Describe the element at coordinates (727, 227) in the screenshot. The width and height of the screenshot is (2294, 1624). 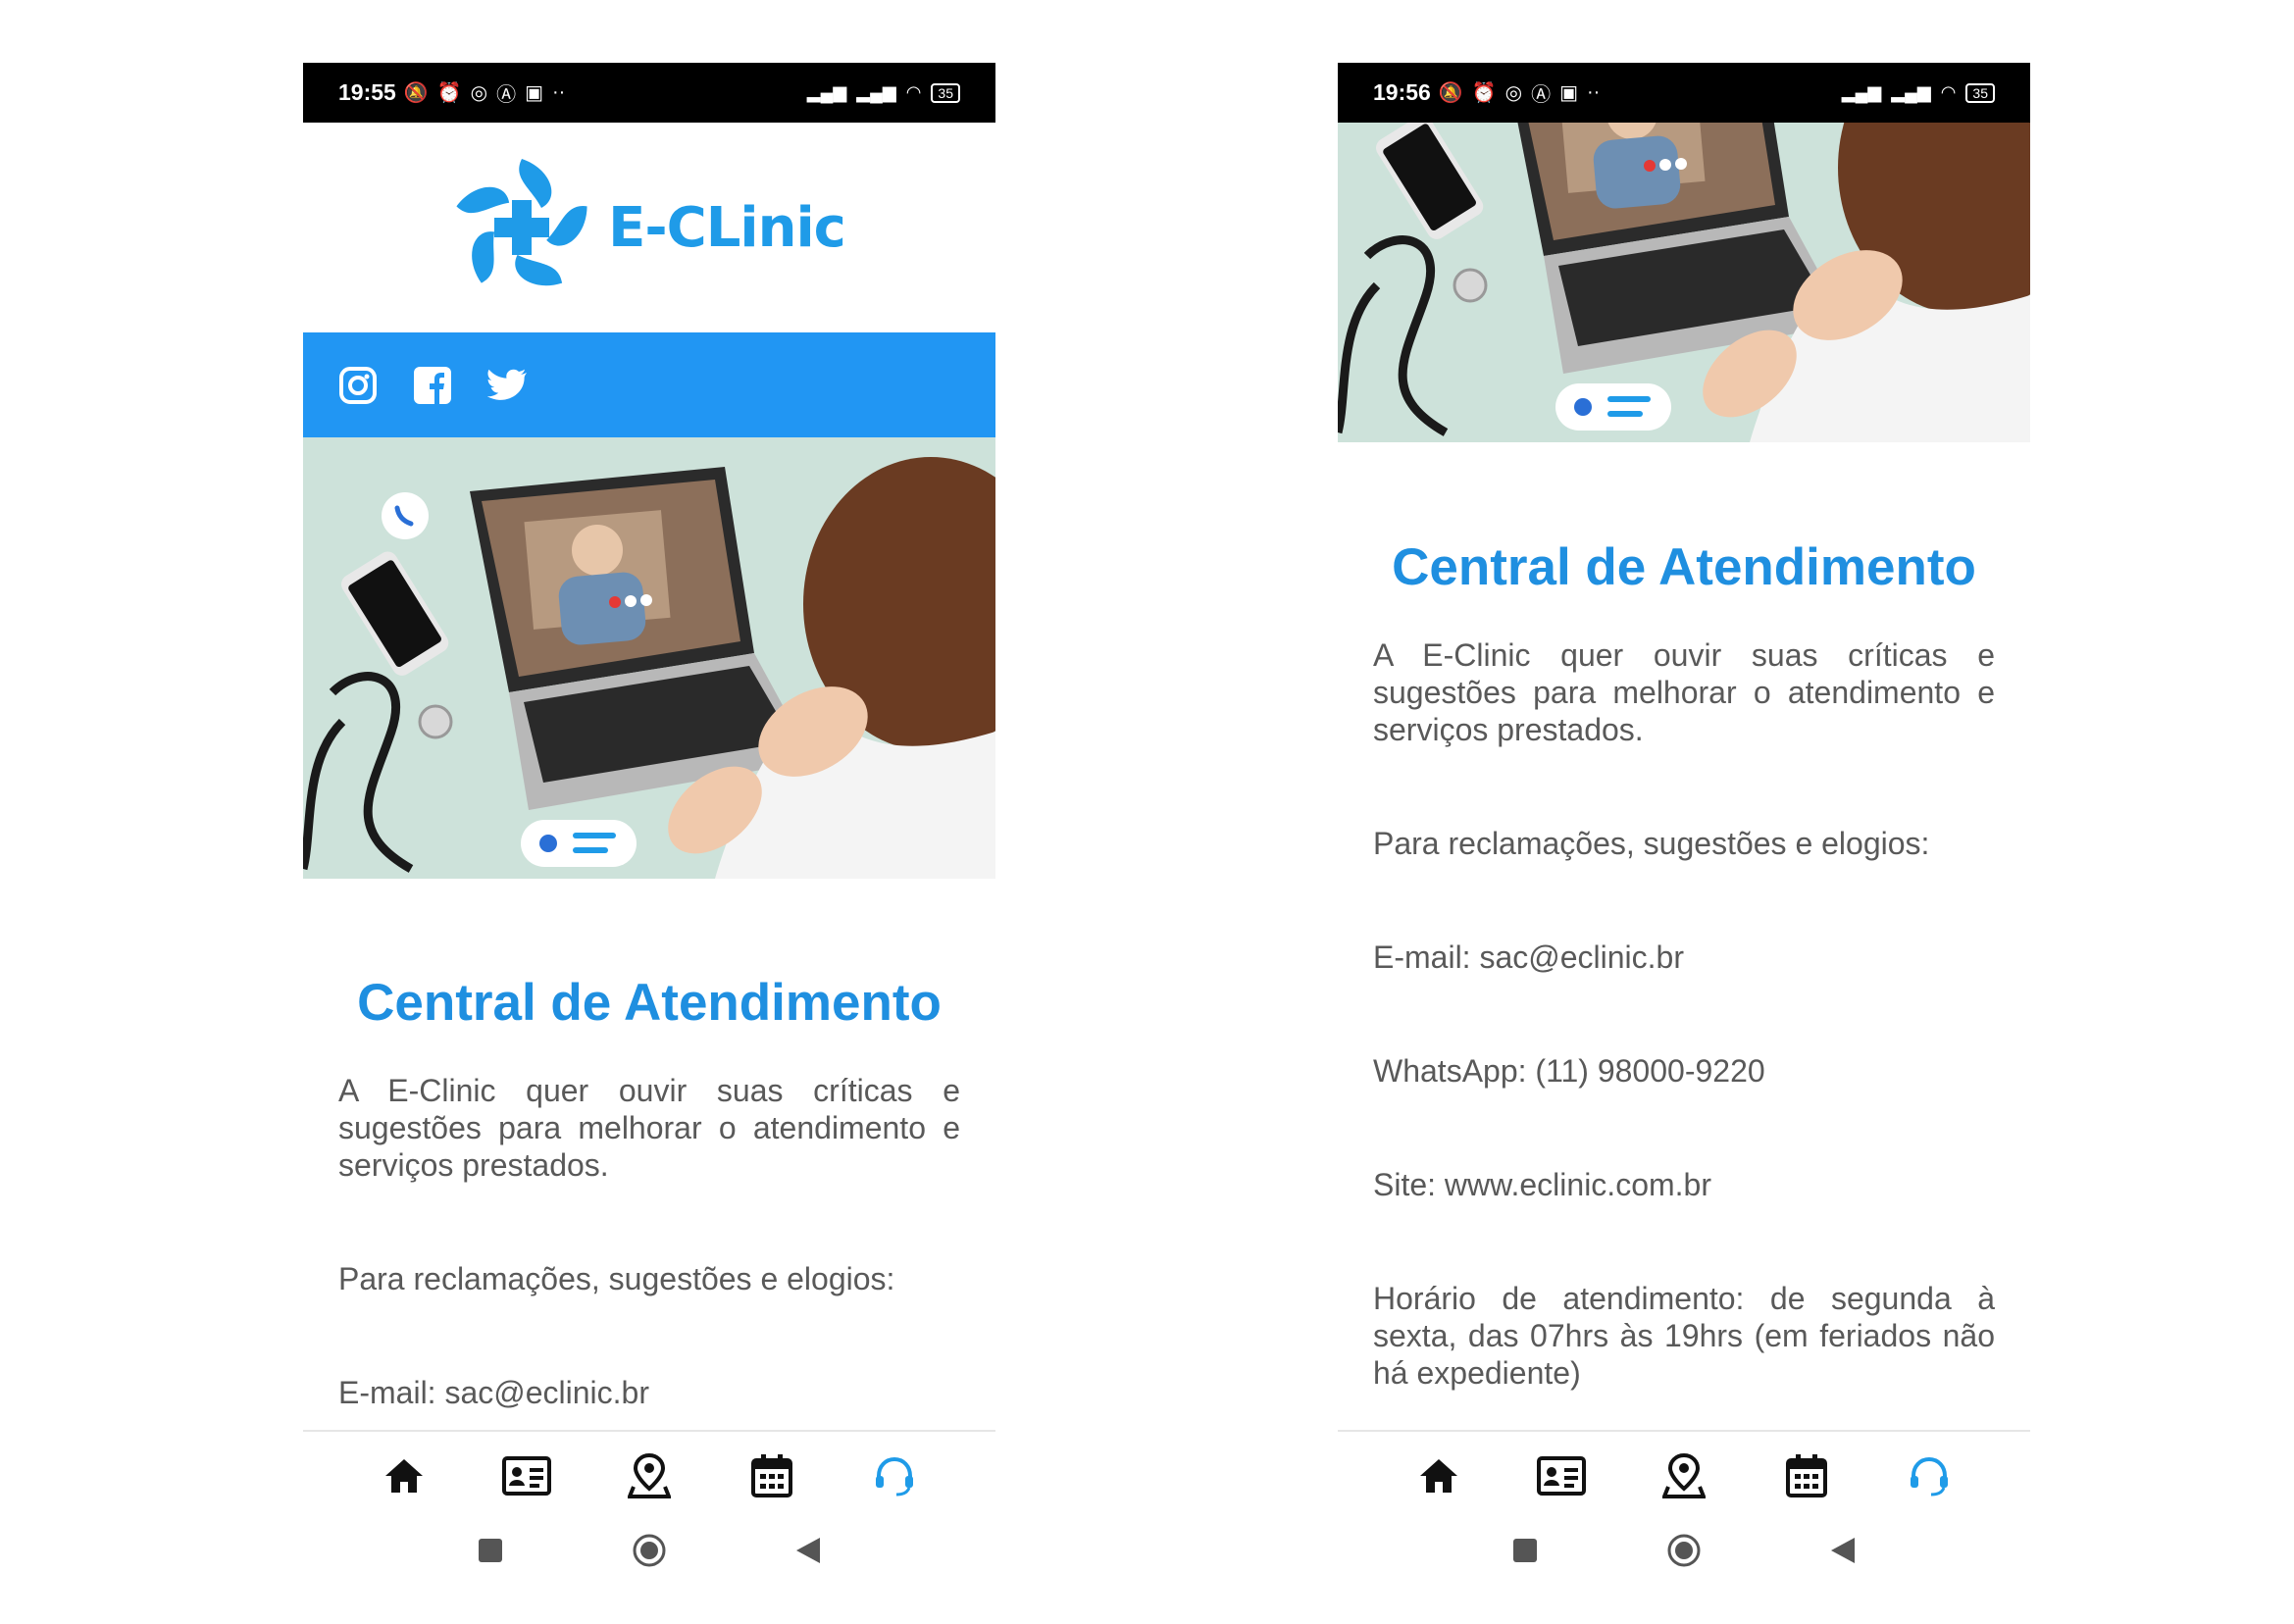
I see `brand-name: E-CLinic` at that location.